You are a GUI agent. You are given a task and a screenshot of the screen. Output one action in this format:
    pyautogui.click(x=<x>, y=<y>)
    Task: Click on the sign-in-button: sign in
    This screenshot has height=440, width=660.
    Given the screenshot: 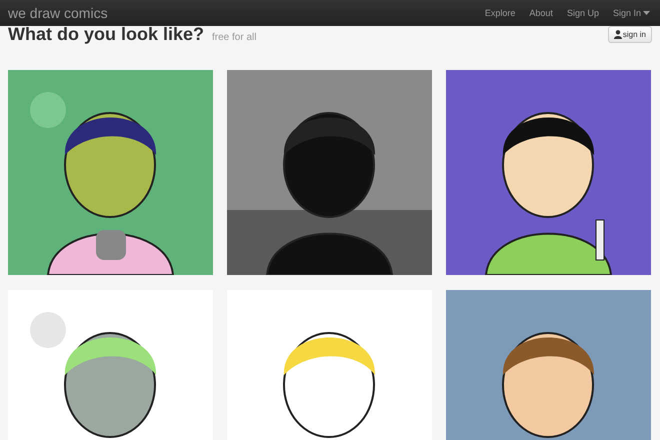 What is the action you would take?
    pyautogui.click(x=630, y=34)
    